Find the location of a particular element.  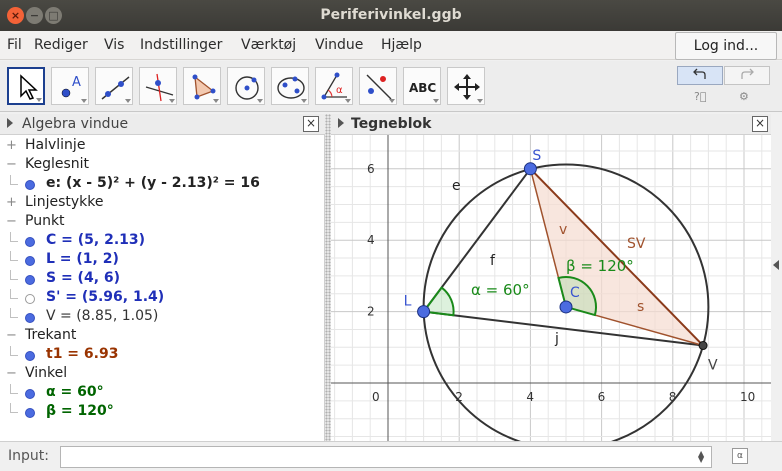

algebra-category-row: + Linjestykke is located at coordinates (160, 203).